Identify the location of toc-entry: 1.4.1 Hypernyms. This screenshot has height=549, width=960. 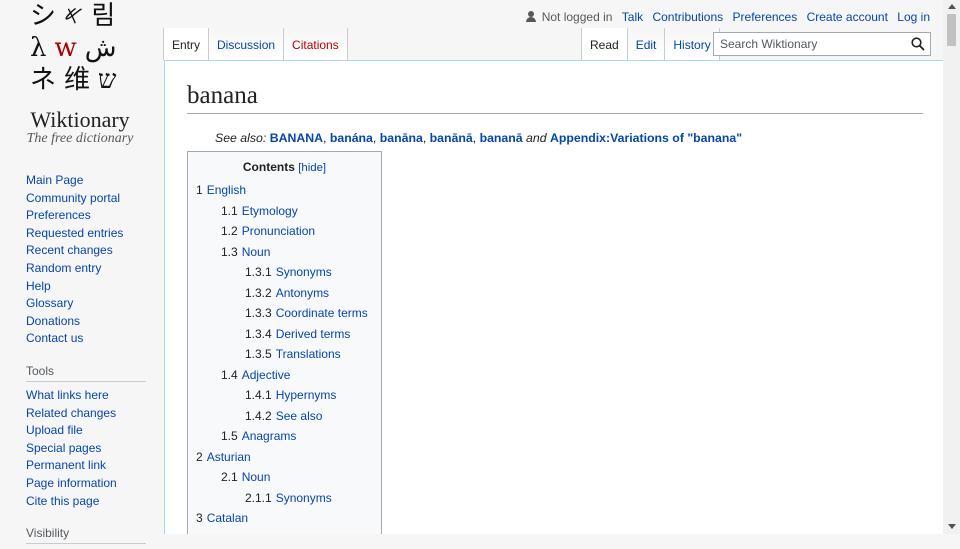
(284, 395).